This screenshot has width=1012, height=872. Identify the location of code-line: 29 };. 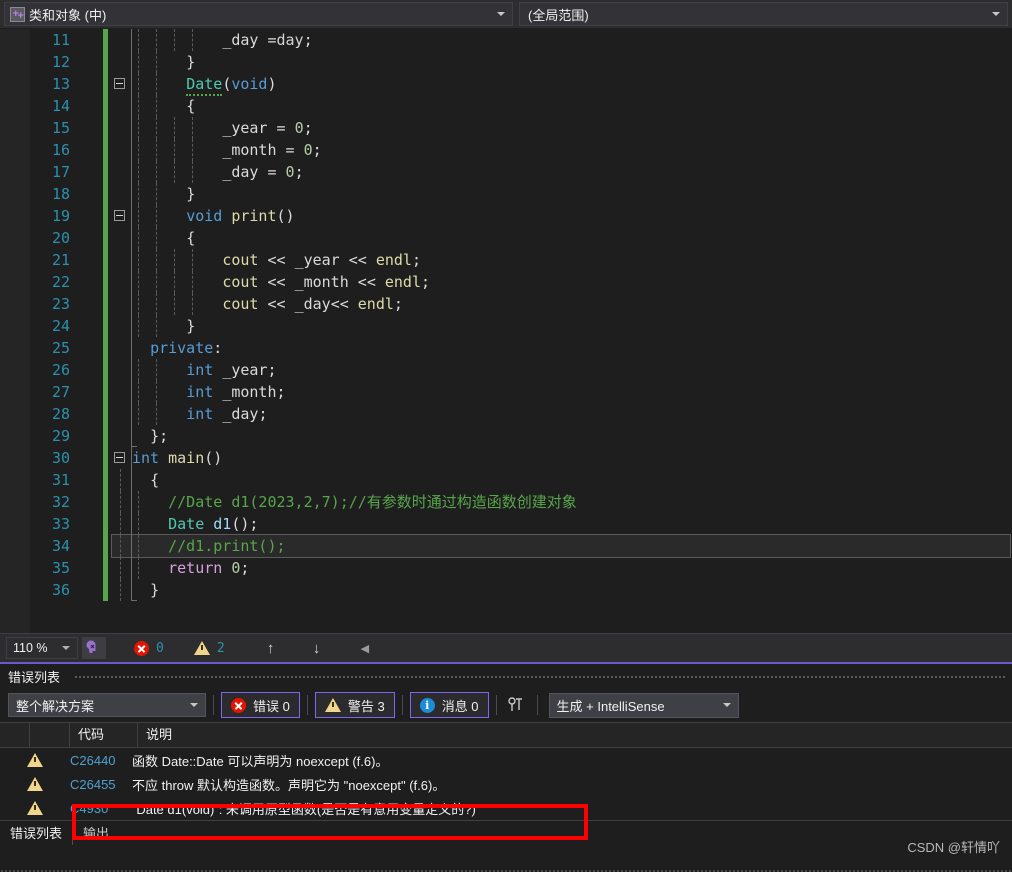
(506, 436).